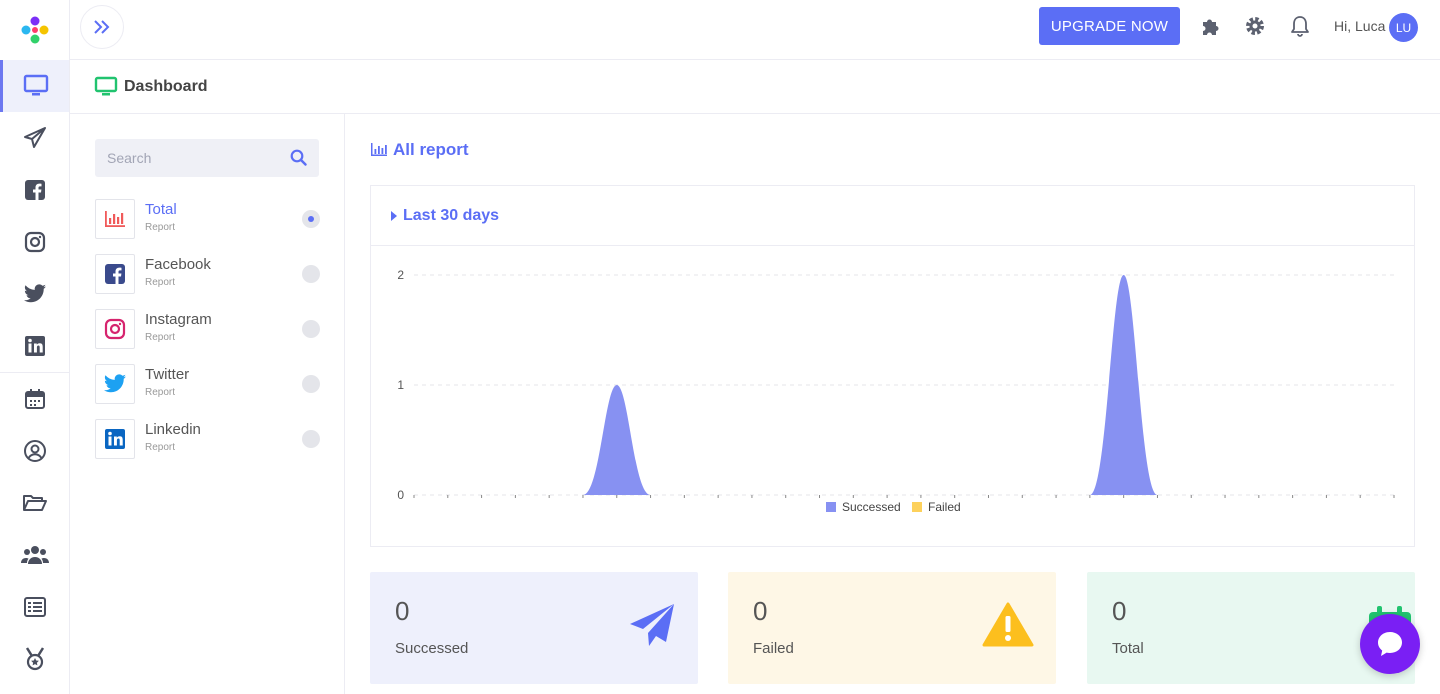 The height and width of the screenshot is (694, 1440). I want to click on report-title: All report, so click(419, 150).